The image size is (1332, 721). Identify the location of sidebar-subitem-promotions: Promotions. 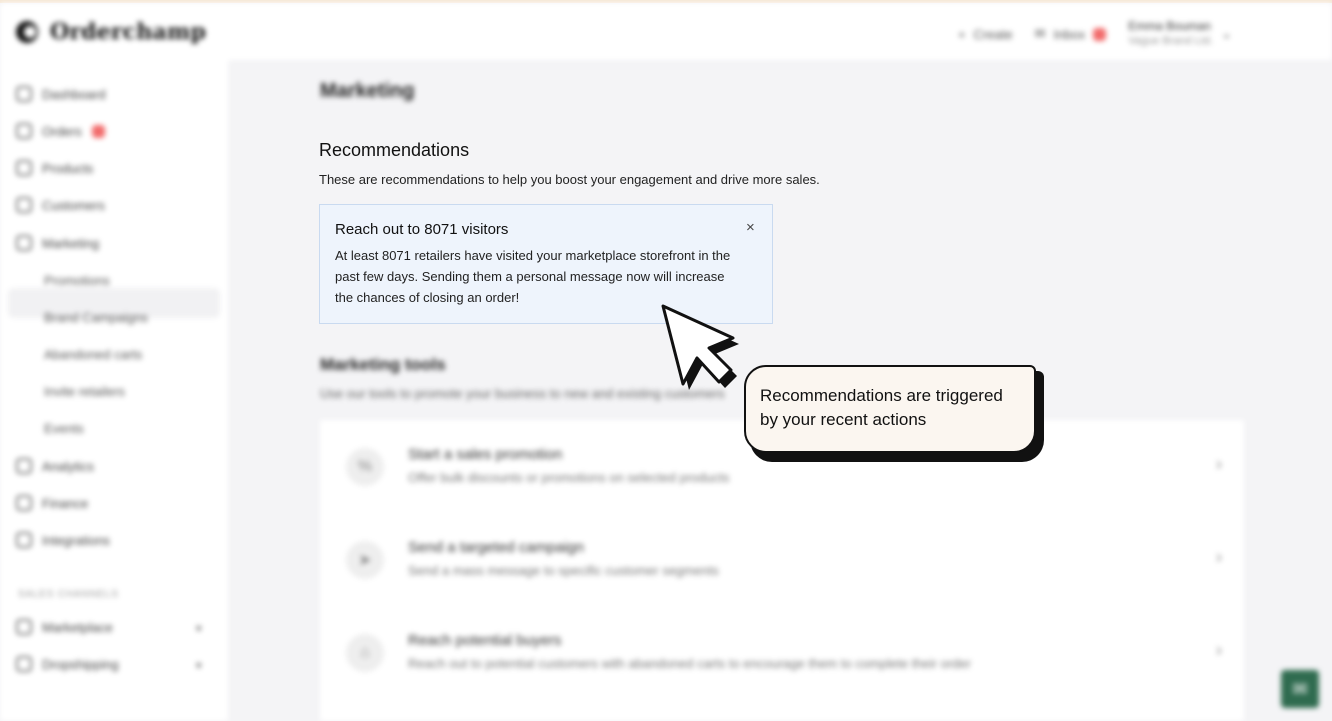
(77, 280).